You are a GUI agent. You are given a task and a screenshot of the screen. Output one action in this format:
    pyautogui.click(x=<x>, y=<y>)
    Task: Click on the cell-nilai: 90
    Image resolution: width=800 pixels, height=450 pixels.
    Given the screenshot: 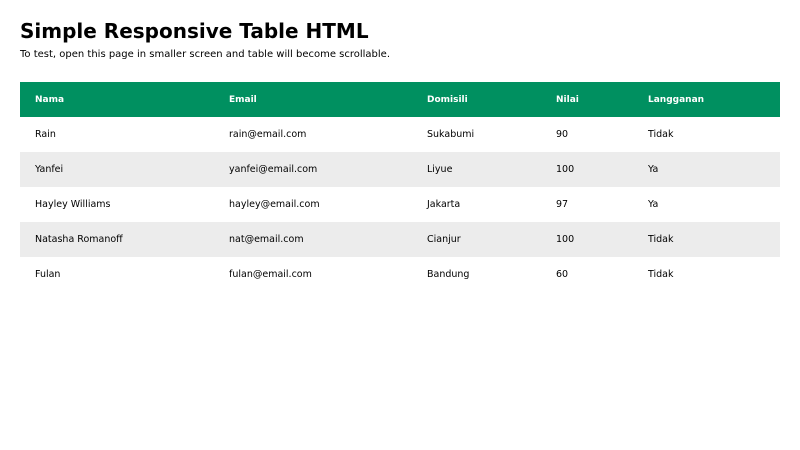 What is the action you would take?
    pyautogui.click(x=562, y=134)
    